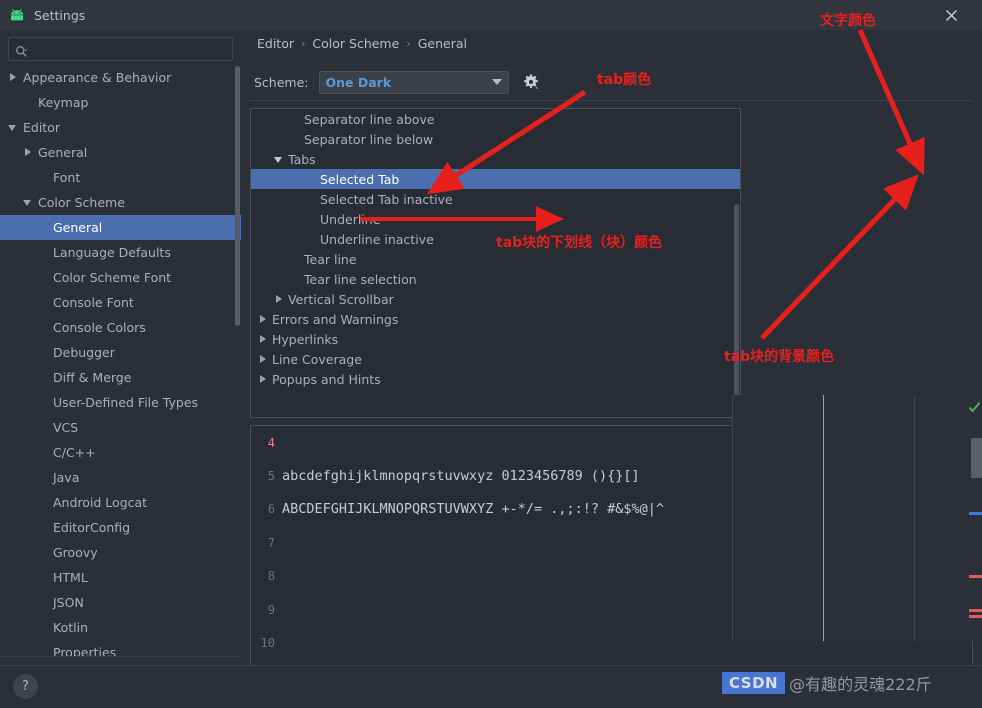 The height and width of the screenshot is (708, 982). I want to click on option-item-label: Underline inactive, so click(377, 239).